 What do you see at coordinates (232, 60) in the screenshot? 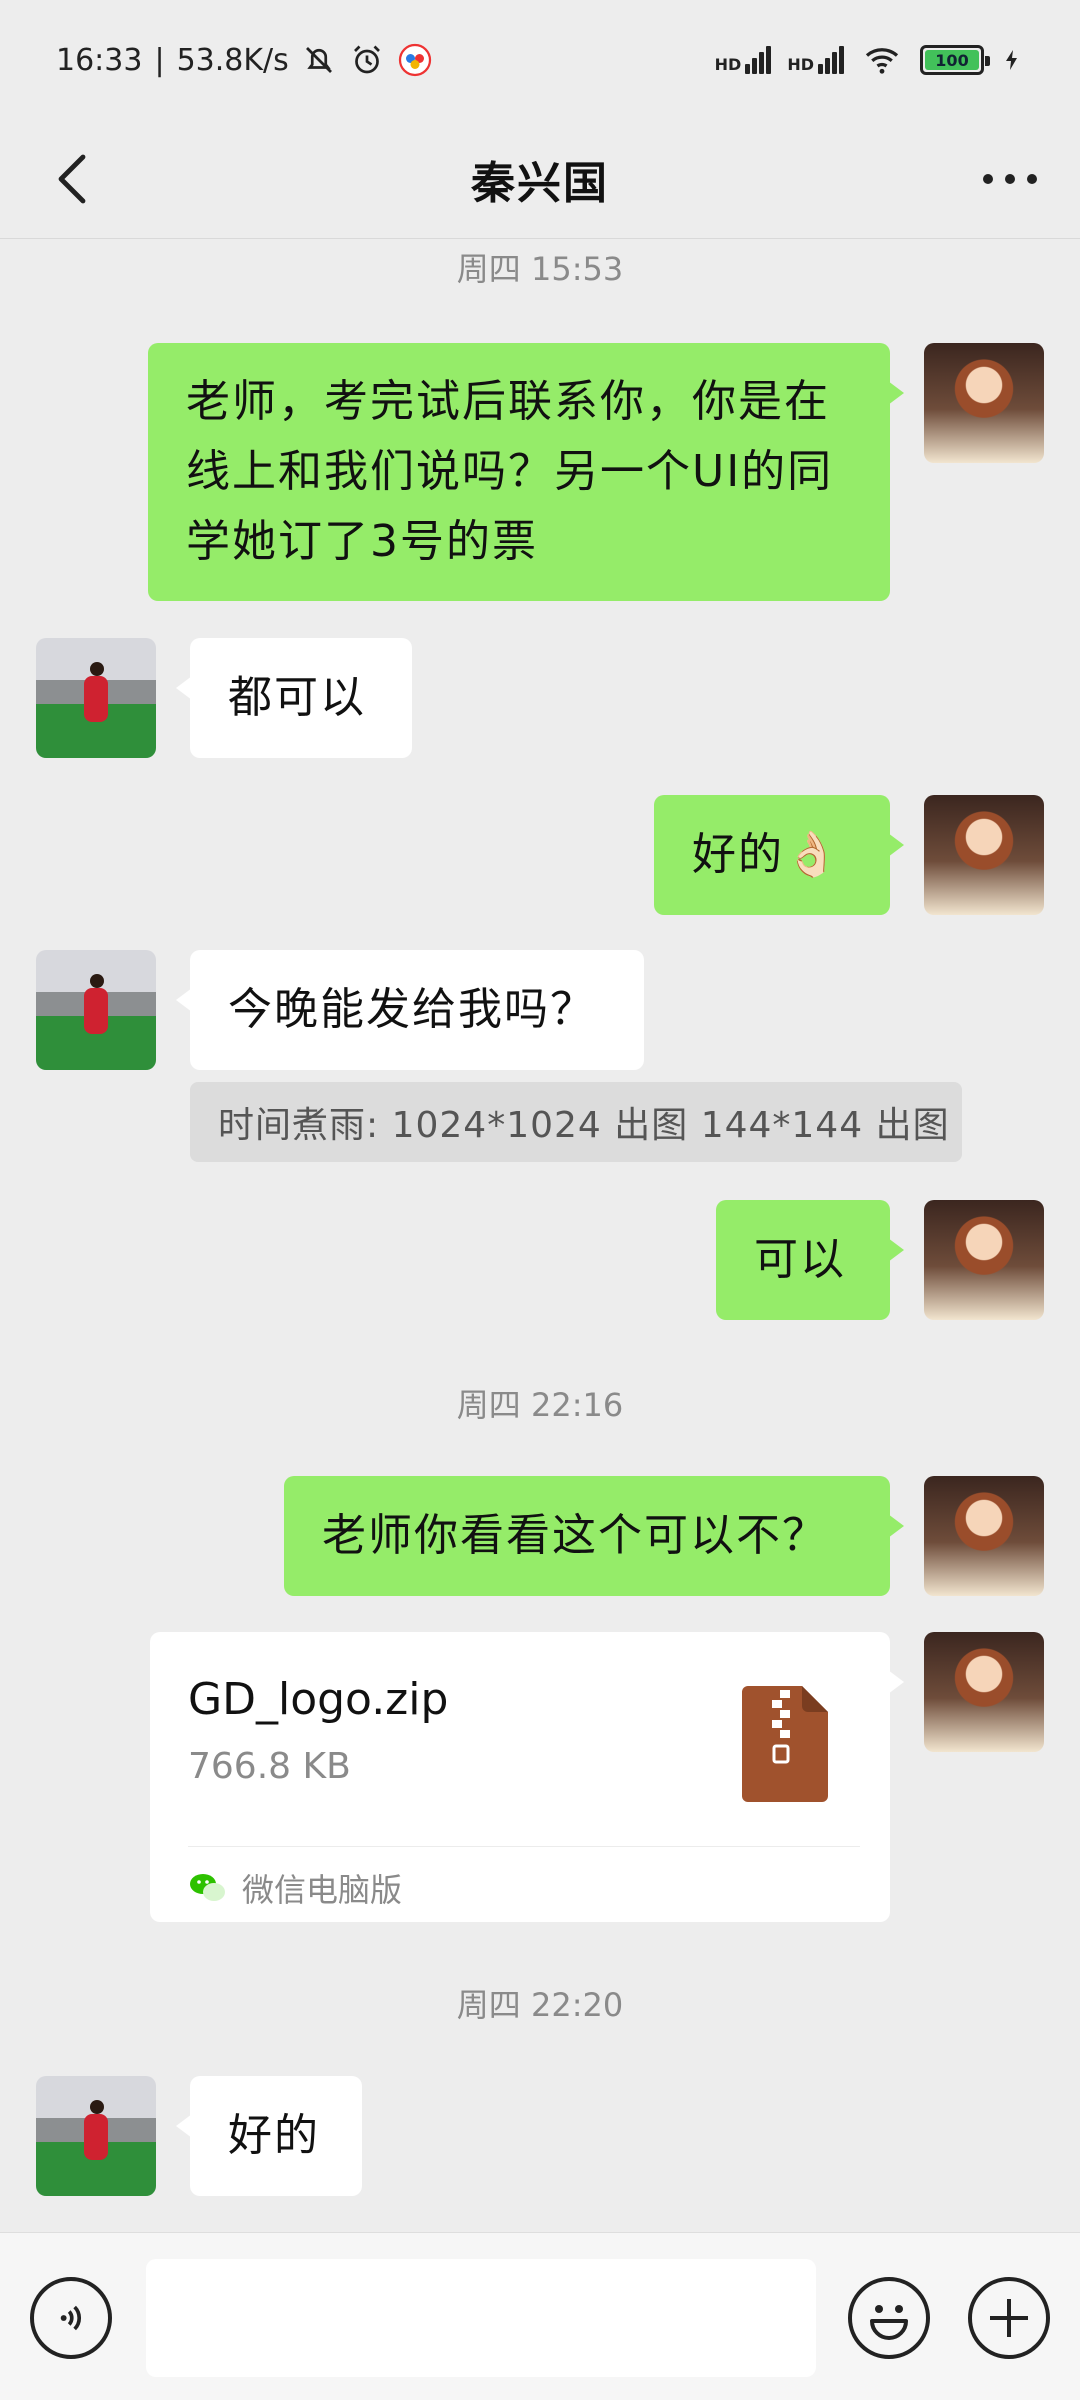
I see `net-speed: 53.8K/s` at bounding box center [232, 60].